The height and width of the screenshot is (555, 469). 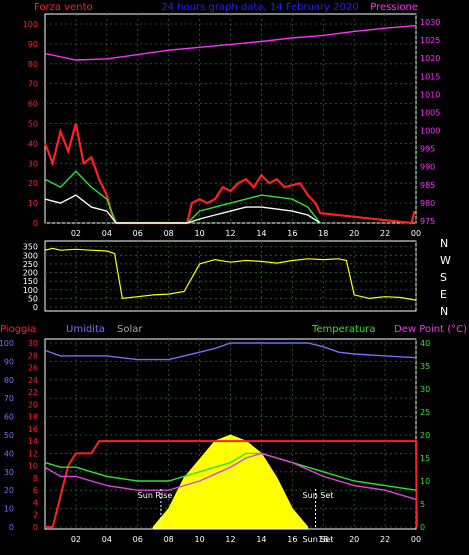 I want to click on chart-title: 24 hours graph data, 14 February 2020, so click(x=259, y=7).